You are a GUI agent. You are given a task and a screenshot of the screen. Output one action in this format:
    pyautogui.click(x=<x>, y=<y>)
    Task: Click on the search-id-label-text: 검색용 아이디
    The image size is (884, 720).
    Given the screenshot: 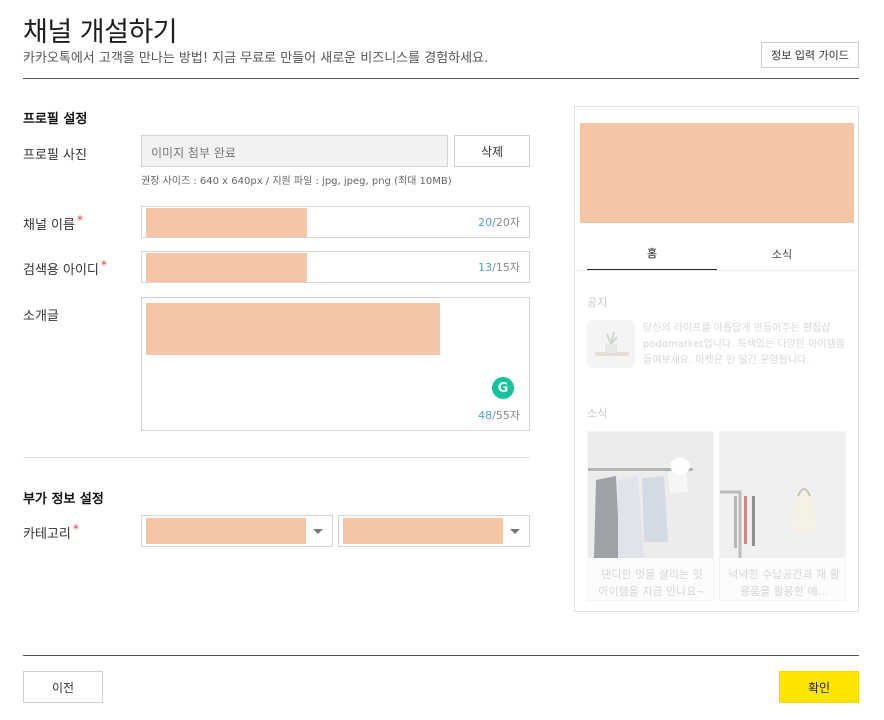 What is the action you would take?
    pyautogui.click(x=61, y=270)
    